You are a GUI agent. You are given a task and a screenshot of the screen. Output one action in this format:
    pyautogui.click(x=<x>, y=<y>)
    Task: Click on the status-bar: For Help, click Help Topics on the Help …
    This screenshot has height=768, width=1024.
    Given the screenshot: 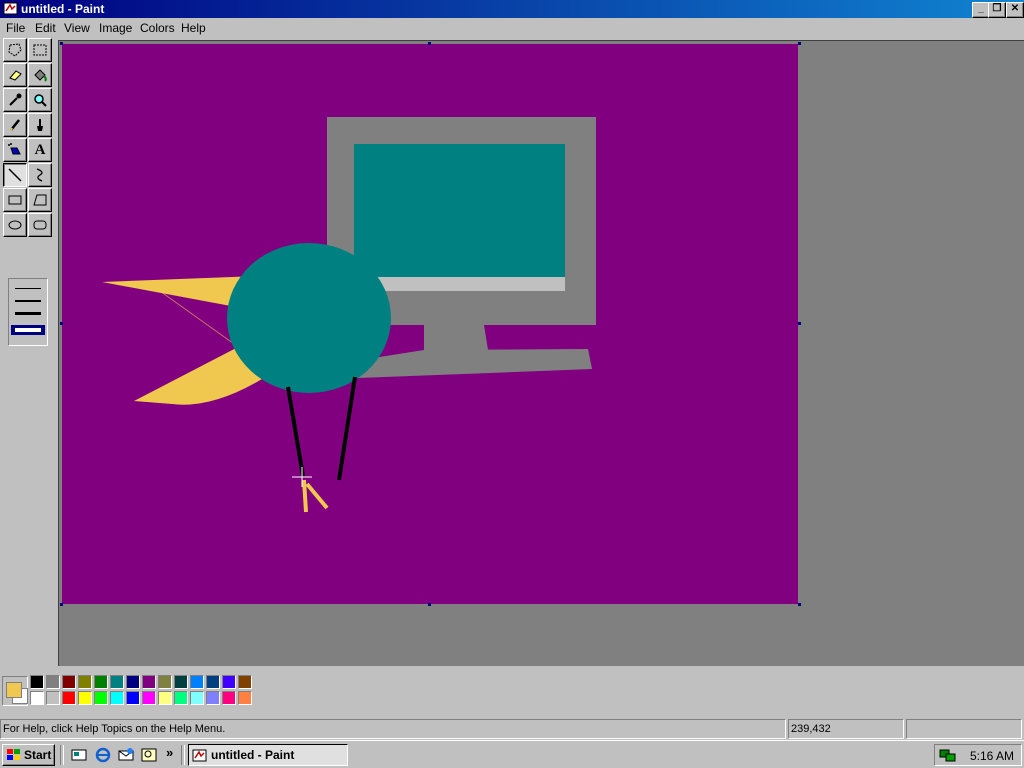 What is the action you would take?
    pyautogui.click(x=512, y=729)
    